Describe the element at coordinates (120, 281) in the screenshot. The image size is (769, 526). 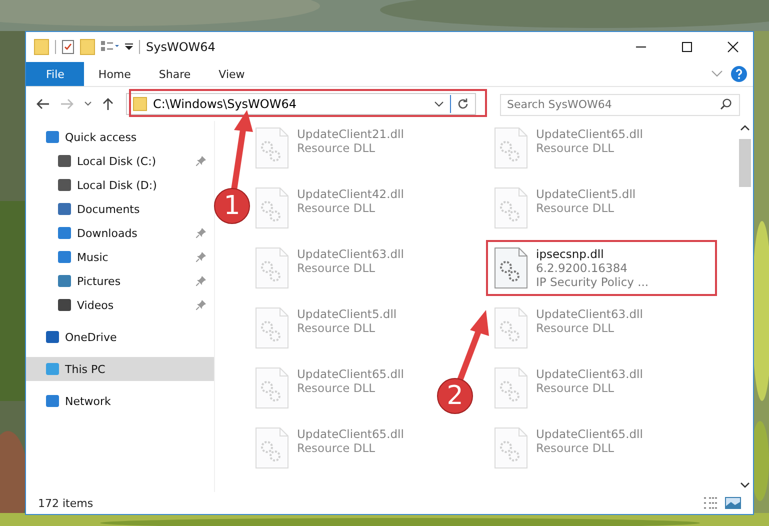
I see `sidebar-item: Pictures` at that location.